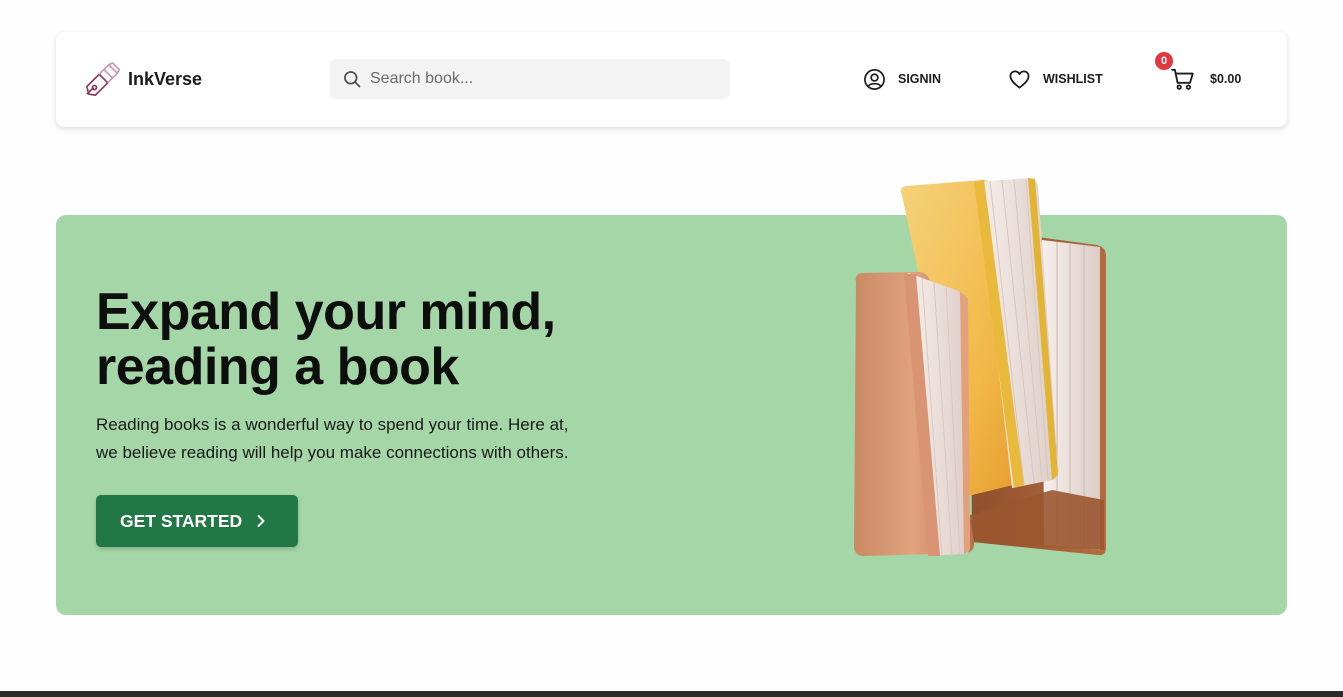  I want to click on heart-icon, so click(1019, 79).